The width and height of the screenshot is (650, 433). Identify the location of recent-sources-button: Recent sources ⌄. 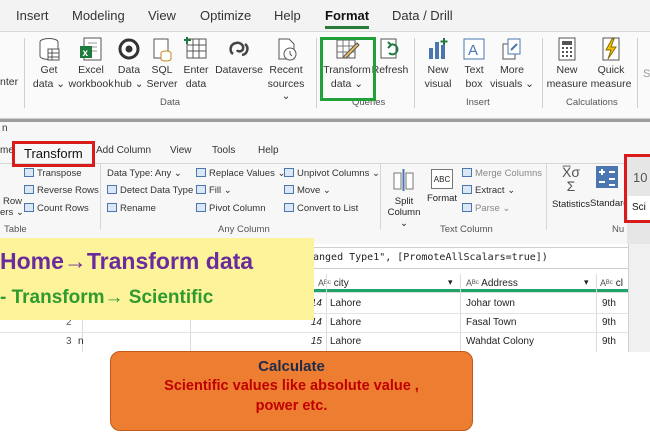
(286, 69).